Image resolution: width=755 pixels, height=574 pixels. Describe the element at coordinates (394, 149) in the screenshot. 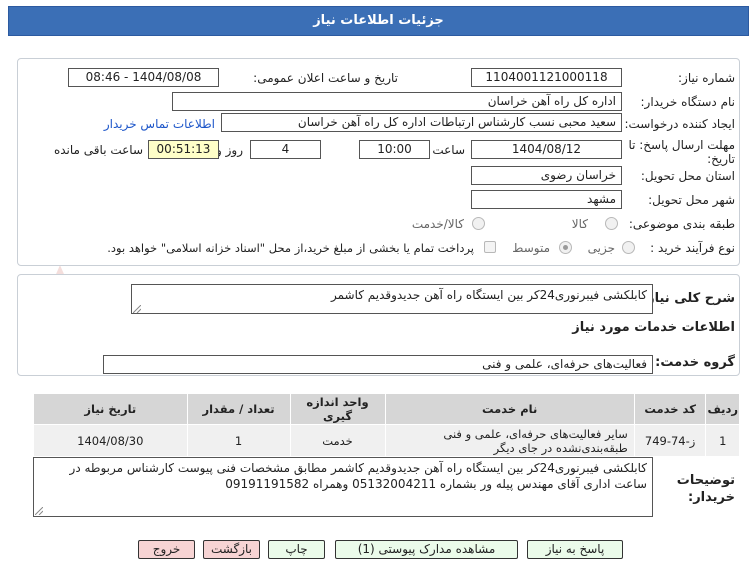

I see `deadline-time-field: 10:00` at that location.